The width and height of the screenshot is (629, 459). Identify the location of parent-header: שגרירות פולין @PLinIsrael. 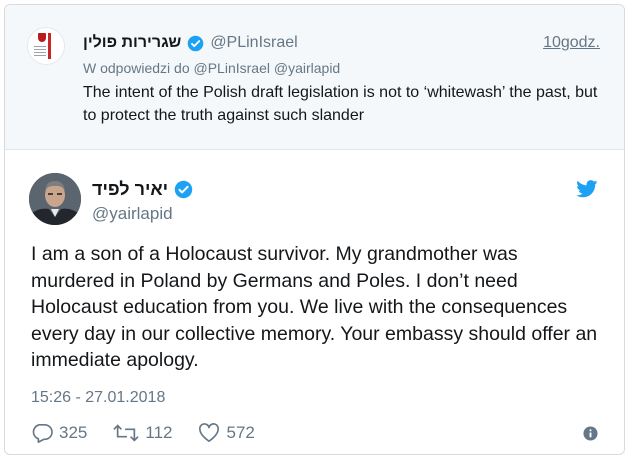
(190, 43).